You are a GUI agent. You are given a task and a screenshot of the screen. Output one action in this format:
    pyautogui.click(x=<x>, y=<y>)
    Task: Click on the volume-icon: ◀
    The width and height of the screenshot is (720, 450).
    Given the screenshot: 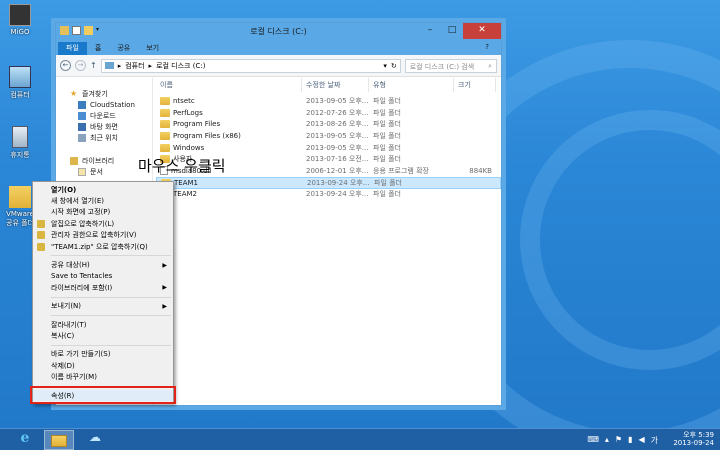 What is the action you would take?
    pyautogui.click(x=641, y=440)
    